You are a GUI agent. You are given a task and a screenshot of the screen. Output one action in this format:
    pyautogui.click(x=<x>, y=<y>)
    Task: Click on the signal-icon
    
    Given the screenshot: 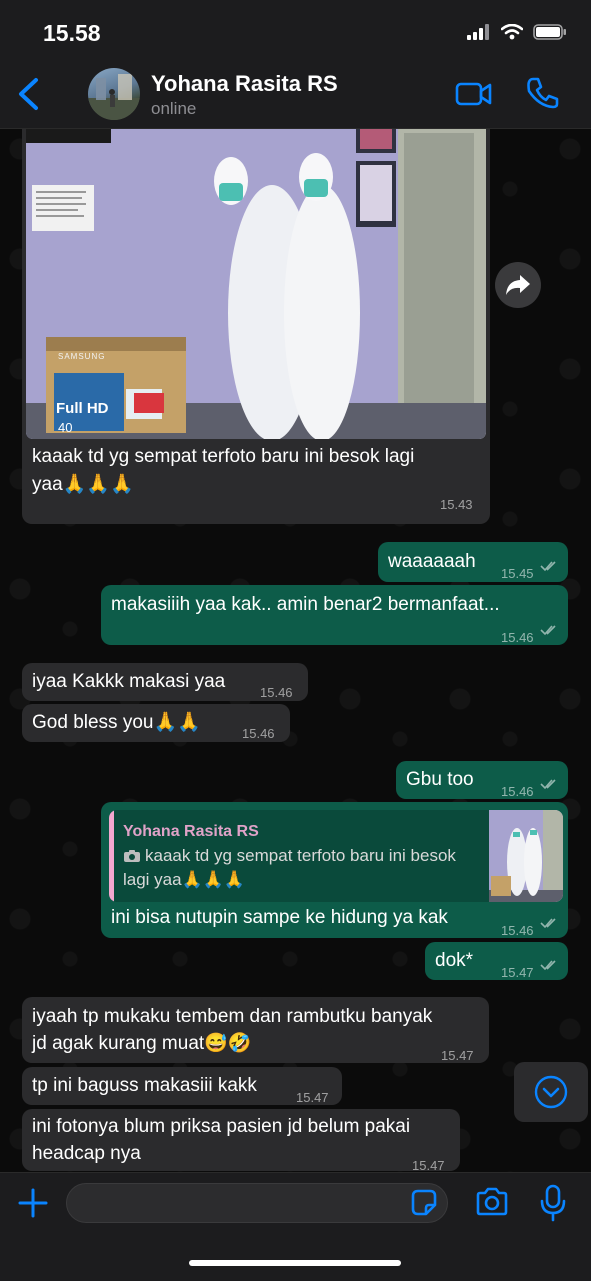 What is the action you would take?
    pyautogui.click(x=478, y=32)
    